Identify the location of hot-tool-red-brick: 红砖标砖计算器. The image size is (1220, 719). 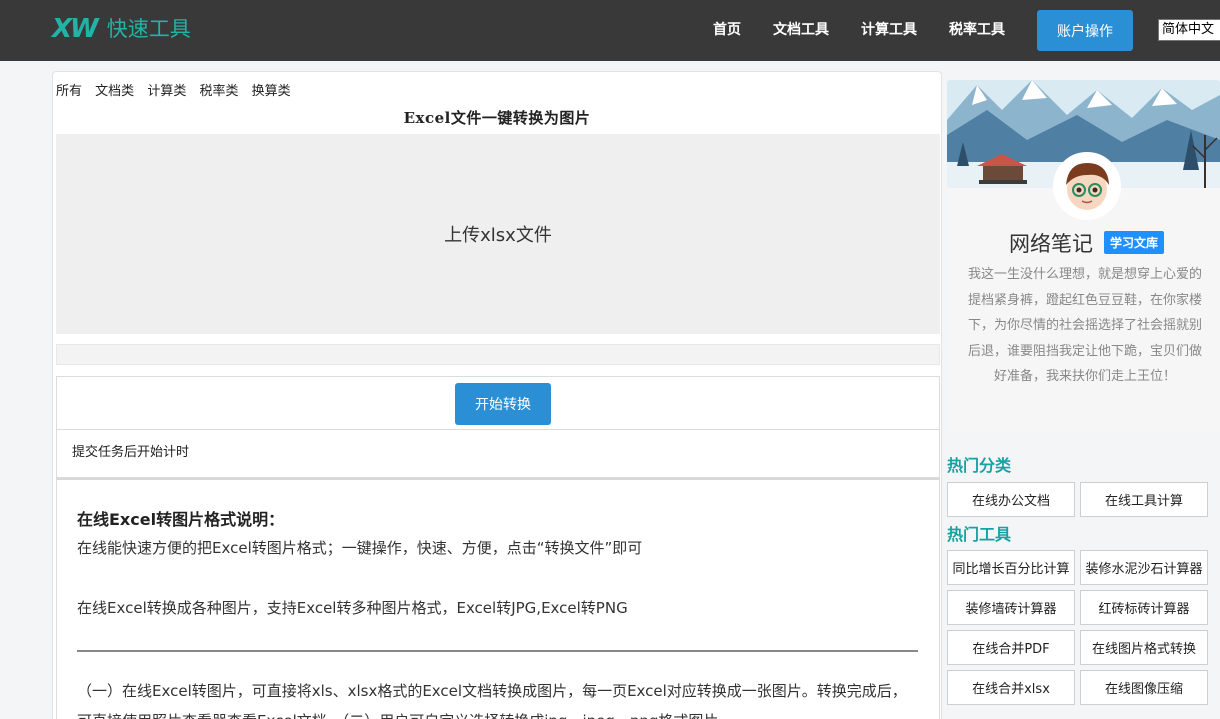
(1144, 607).